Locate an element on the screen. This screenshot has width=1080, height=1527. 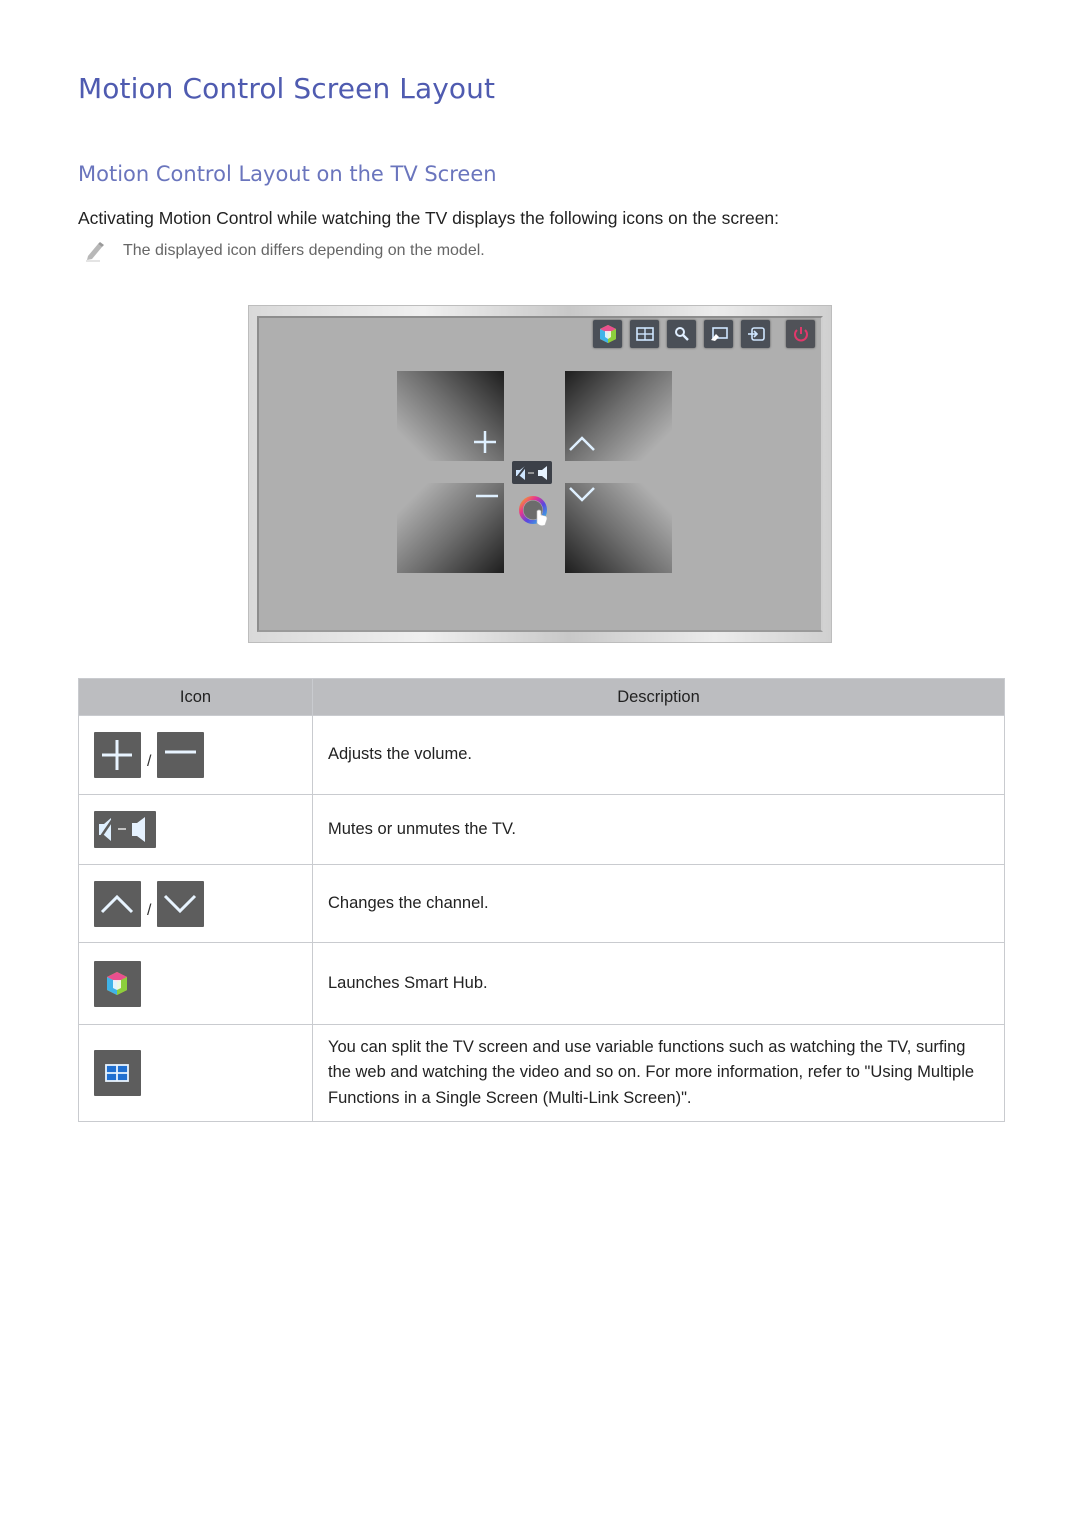
volume-up-zone is located at coordinates (450, 416).